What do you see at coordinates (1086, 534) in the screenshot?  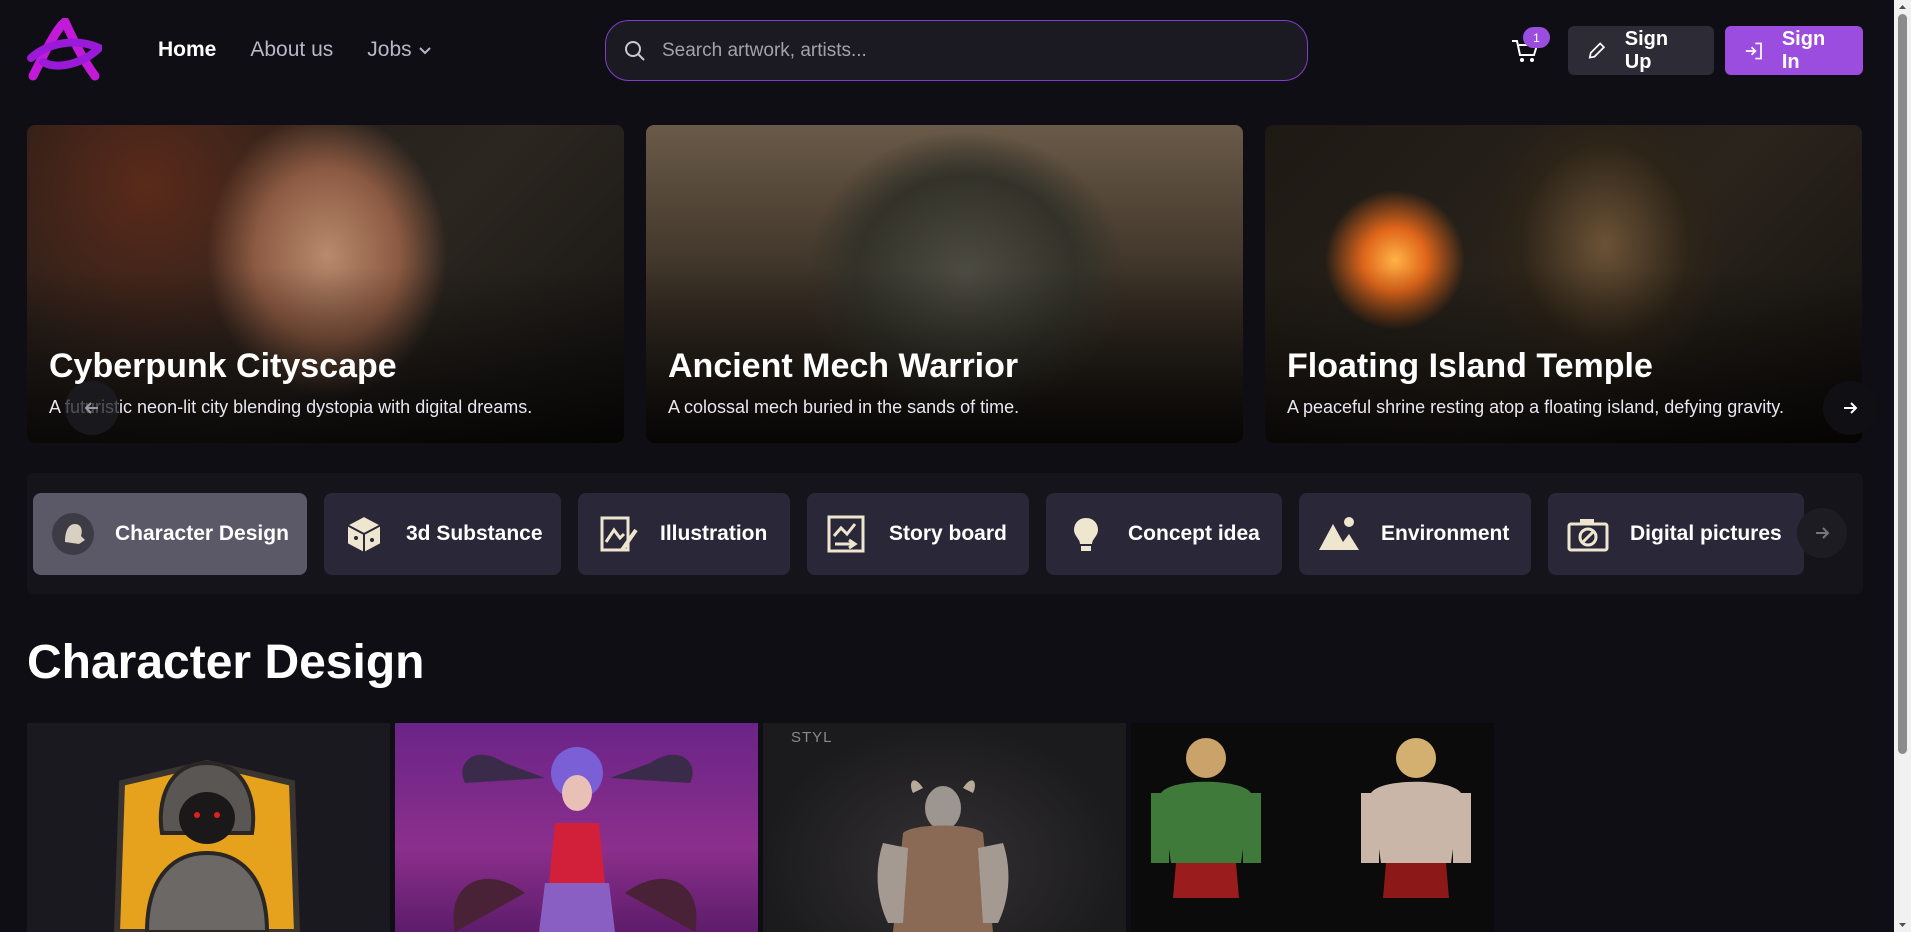 I see `lightbulb-icon` at bounding box center [1086, 534].